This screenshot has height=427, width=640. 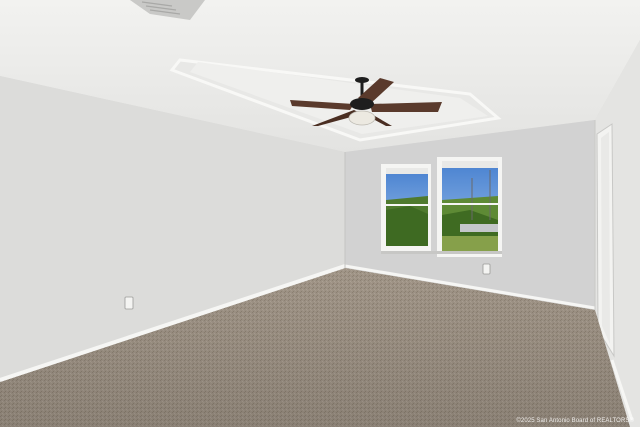 I want to click on outlet-back-wall, so click(x=486, y=269).